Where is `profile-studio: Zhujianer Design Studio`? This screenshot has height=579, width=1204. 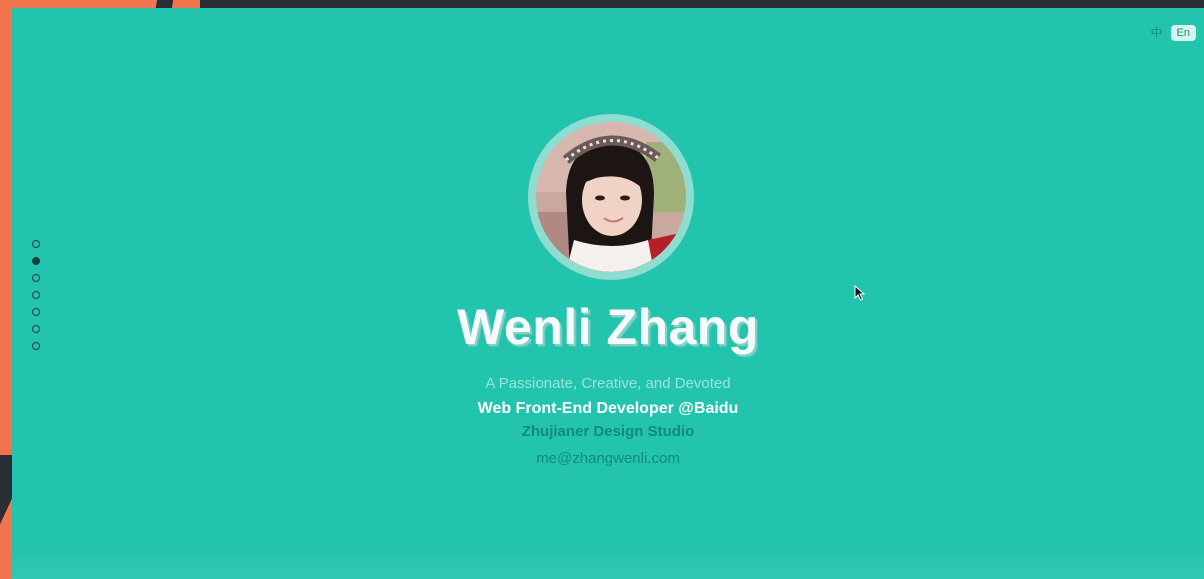
profile-studio: Zhujianer Design Studio is located at coordinates (608, 431).